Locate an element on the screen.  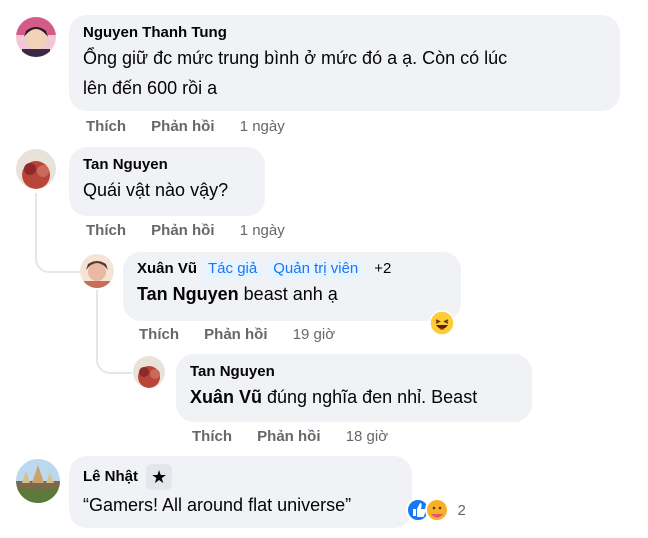
timestamp: 19 giờ is located at coordinates (314, 334).